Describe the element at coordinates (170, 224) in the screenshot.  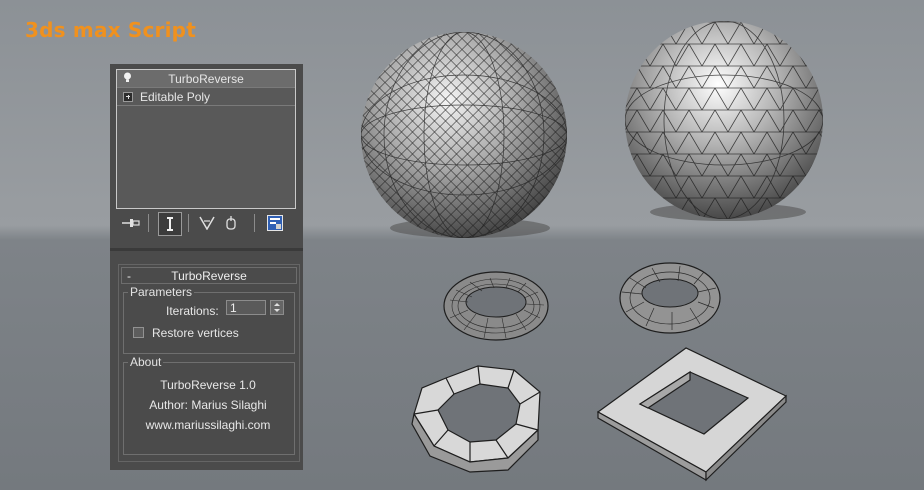
I see `show-end-result-icon` at that location.